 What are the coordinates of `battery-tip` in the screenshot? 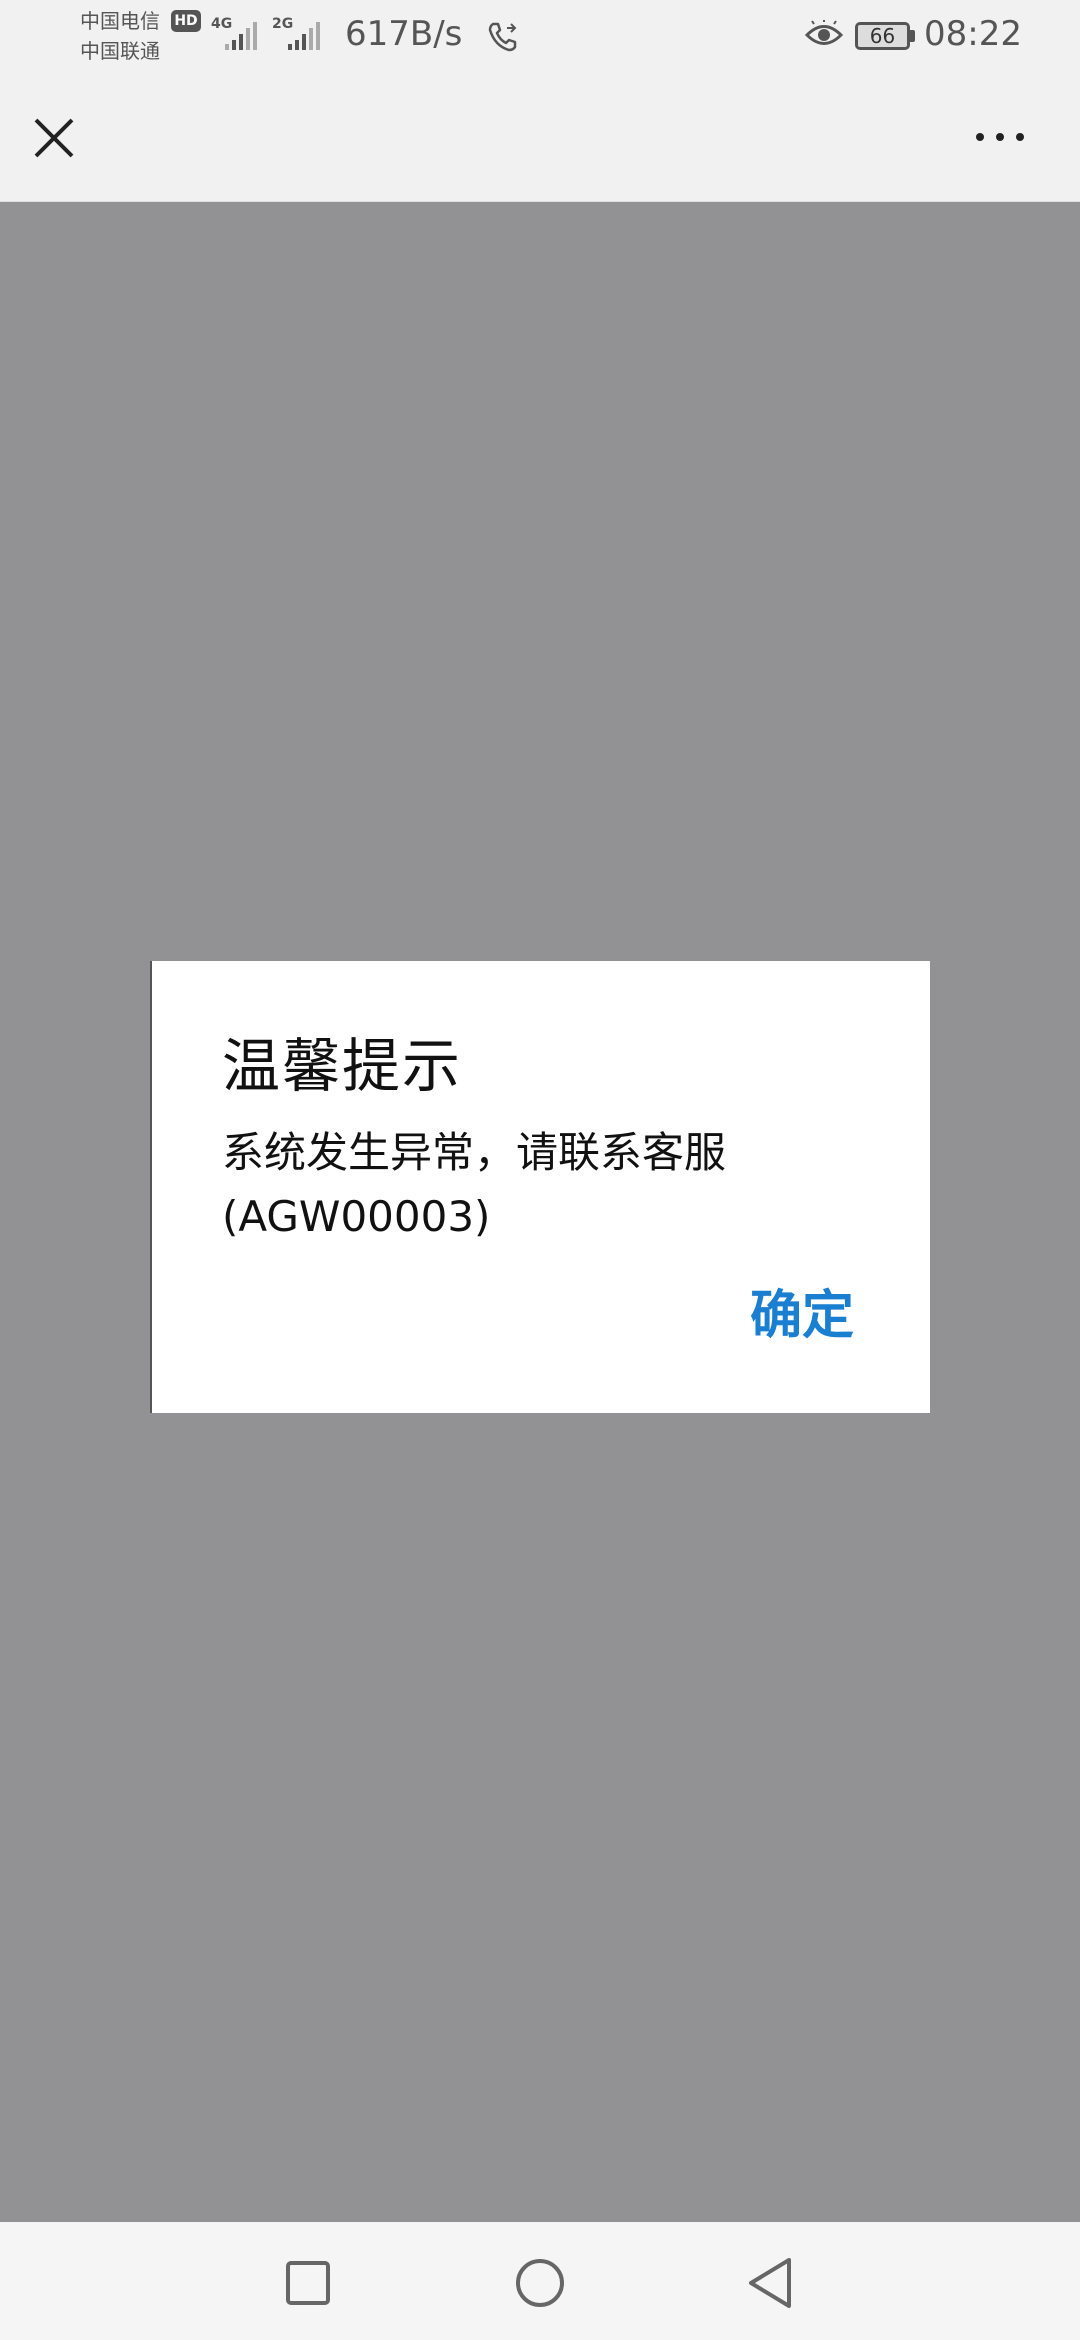 It's located at (912, 36).